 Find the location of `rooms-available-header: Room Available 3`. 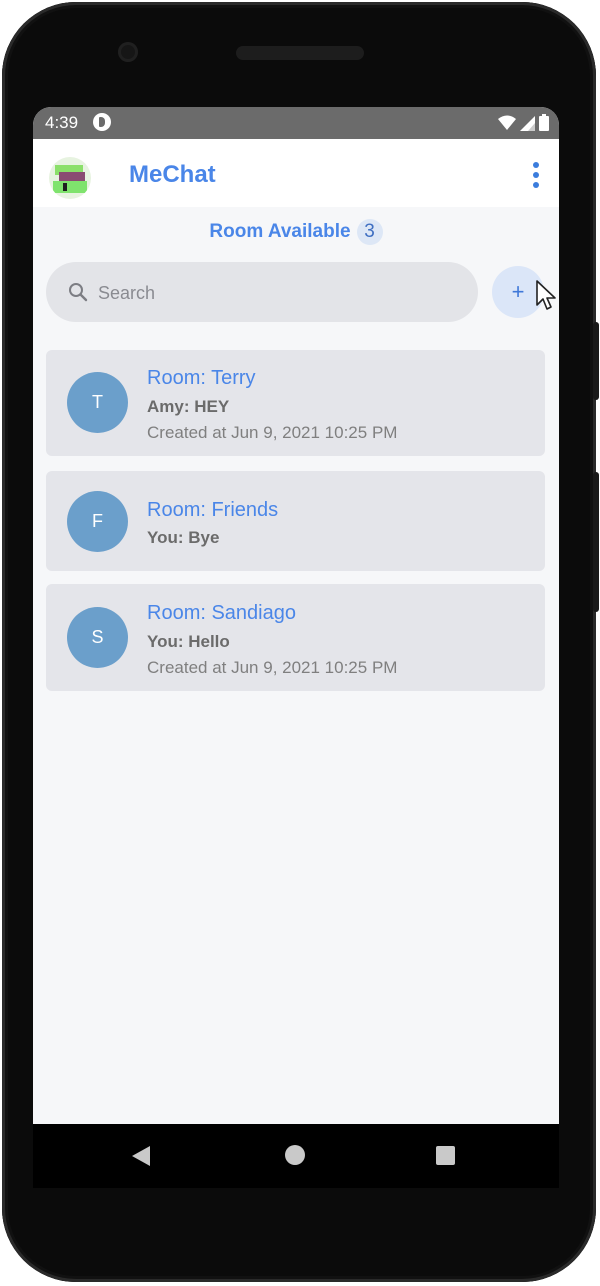

rooms-available-header: Room Available 3 is located at coordinates (296, 232).